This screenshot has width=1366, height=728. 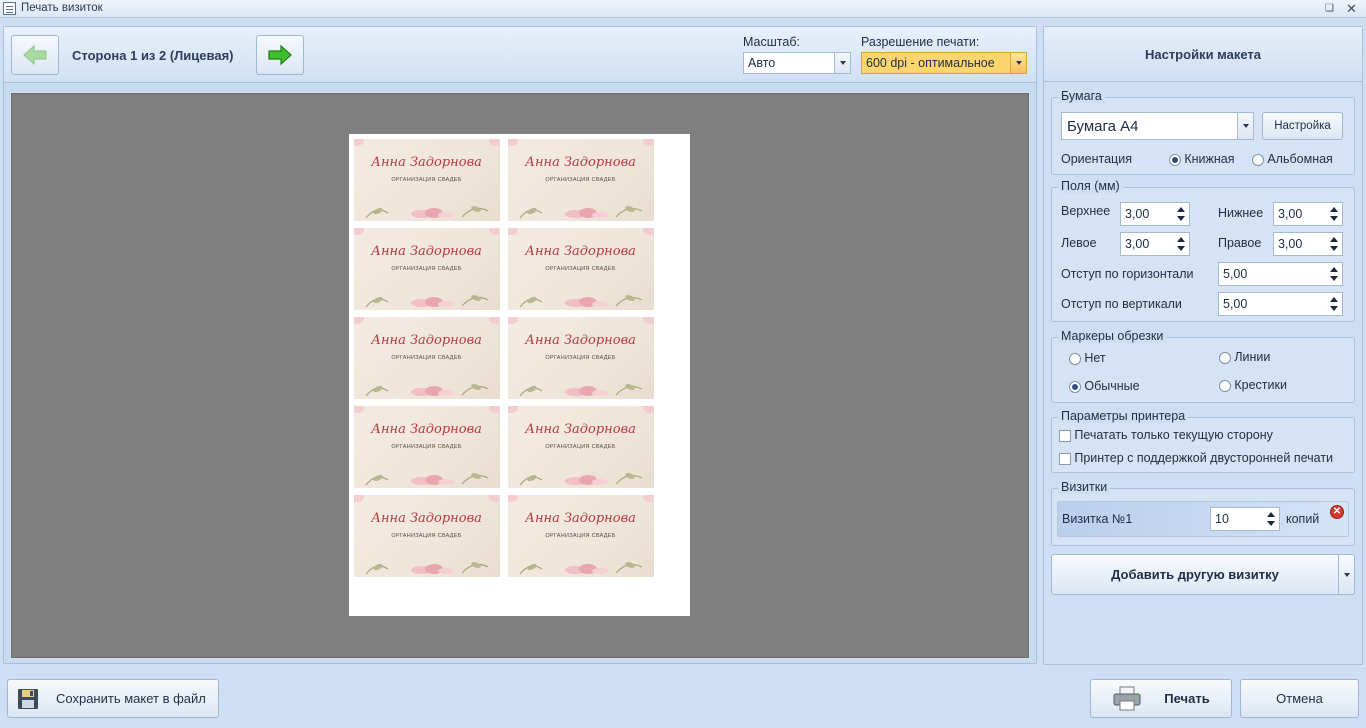 What do you see at coordinates (1173, 435) in the screenshot?
I see `current-side-only-label: Печатать только текущую сторону` at bounding box center [1173, 435].